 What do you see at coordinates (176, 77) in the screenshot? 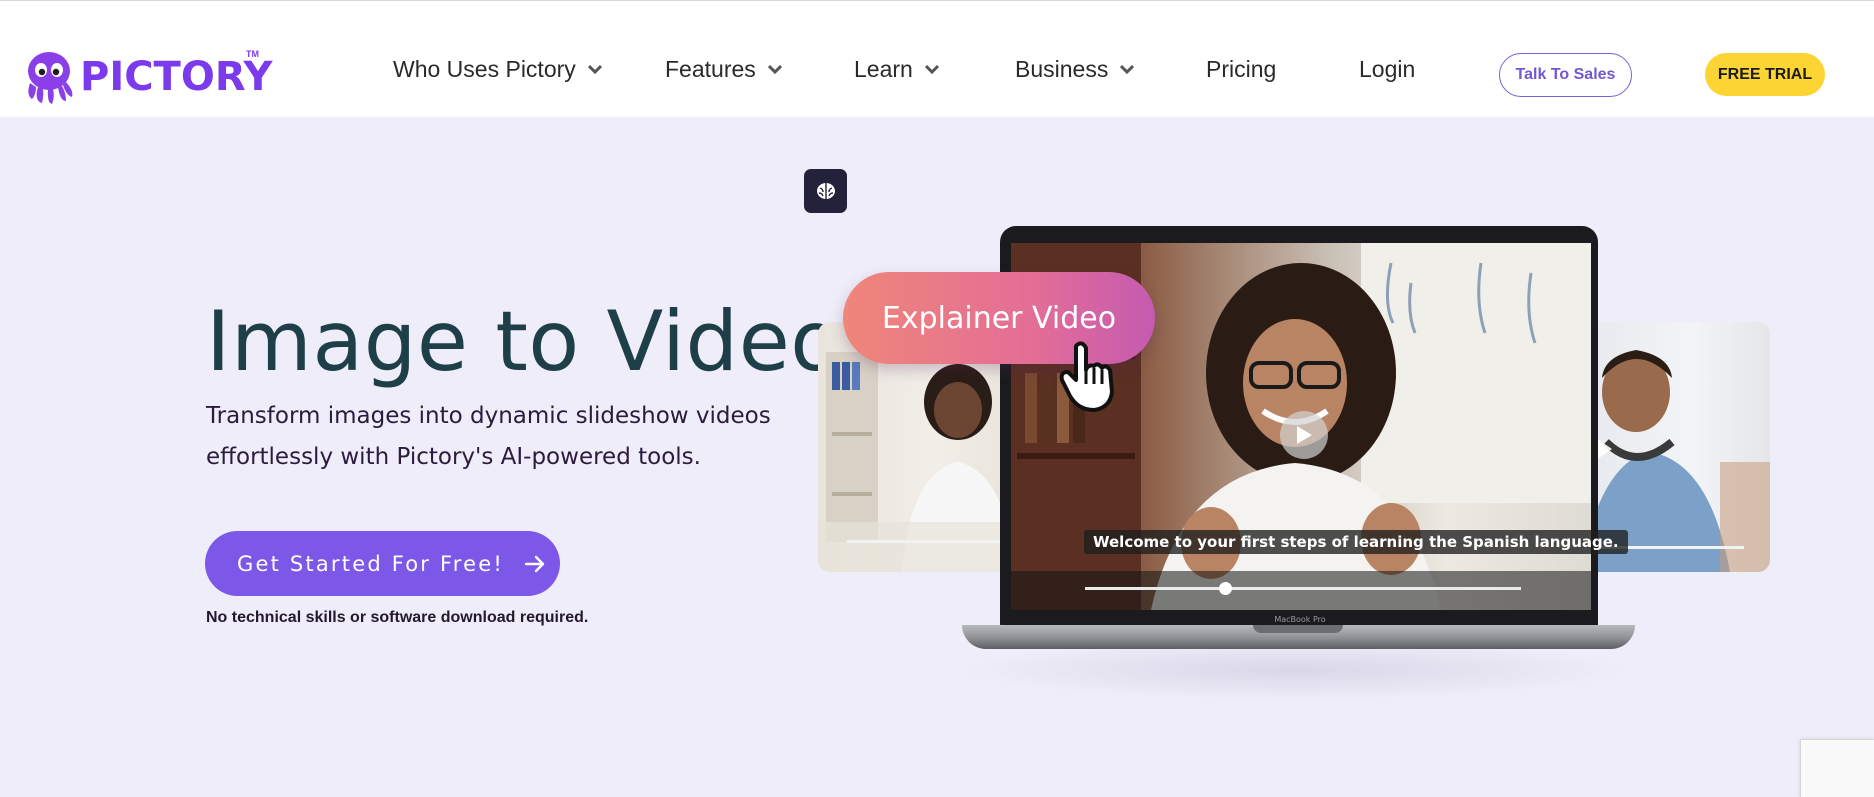
I see `logo-wordmark: PICTORY` at bounding box center [176, 77].